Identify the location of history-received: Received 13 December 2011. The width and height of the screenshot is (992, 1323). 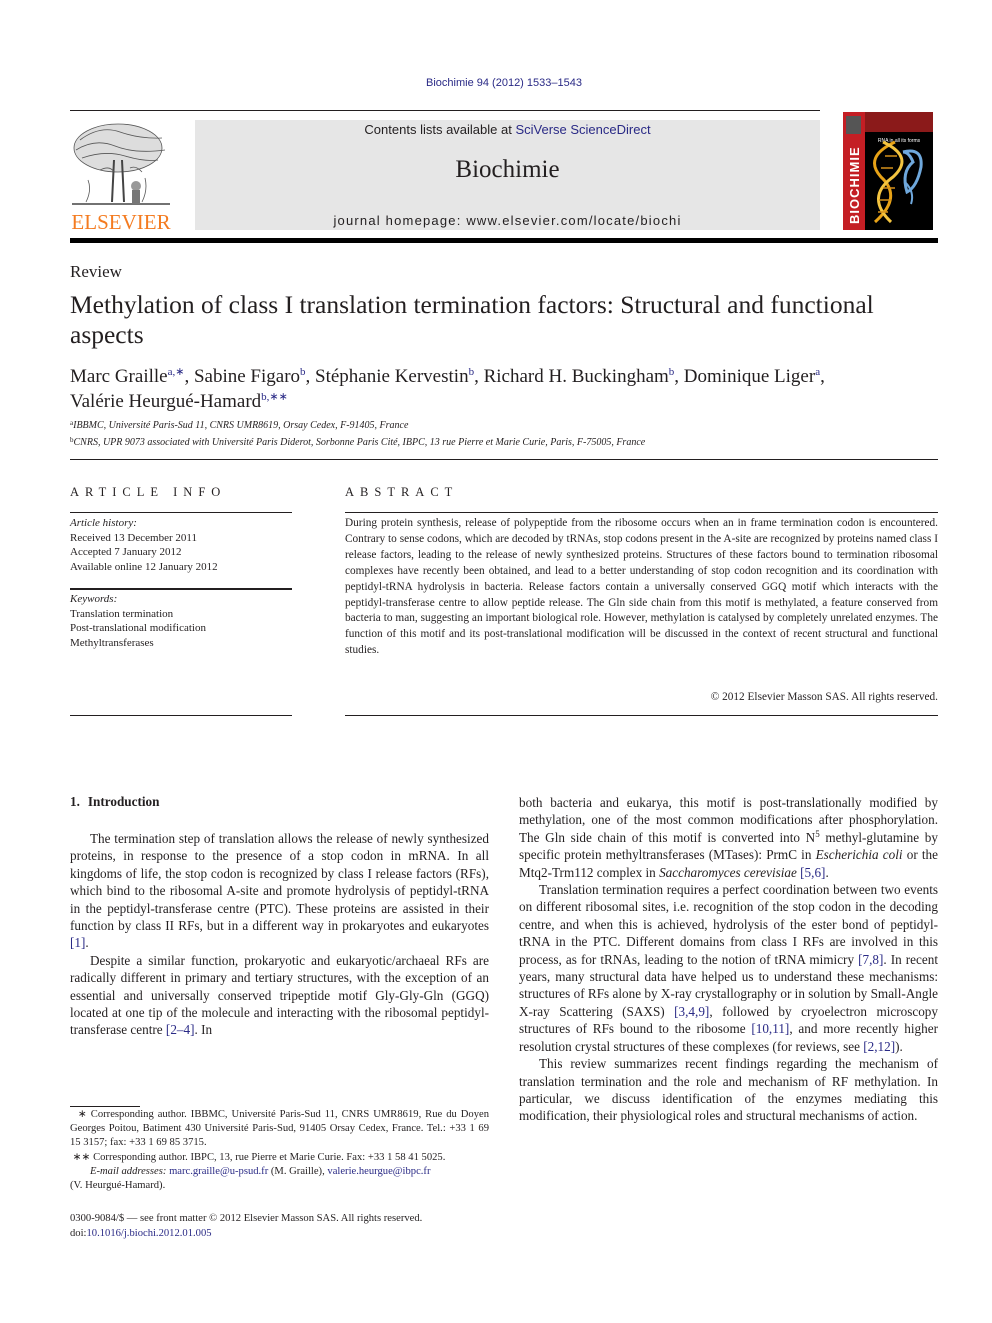
(133, 537).